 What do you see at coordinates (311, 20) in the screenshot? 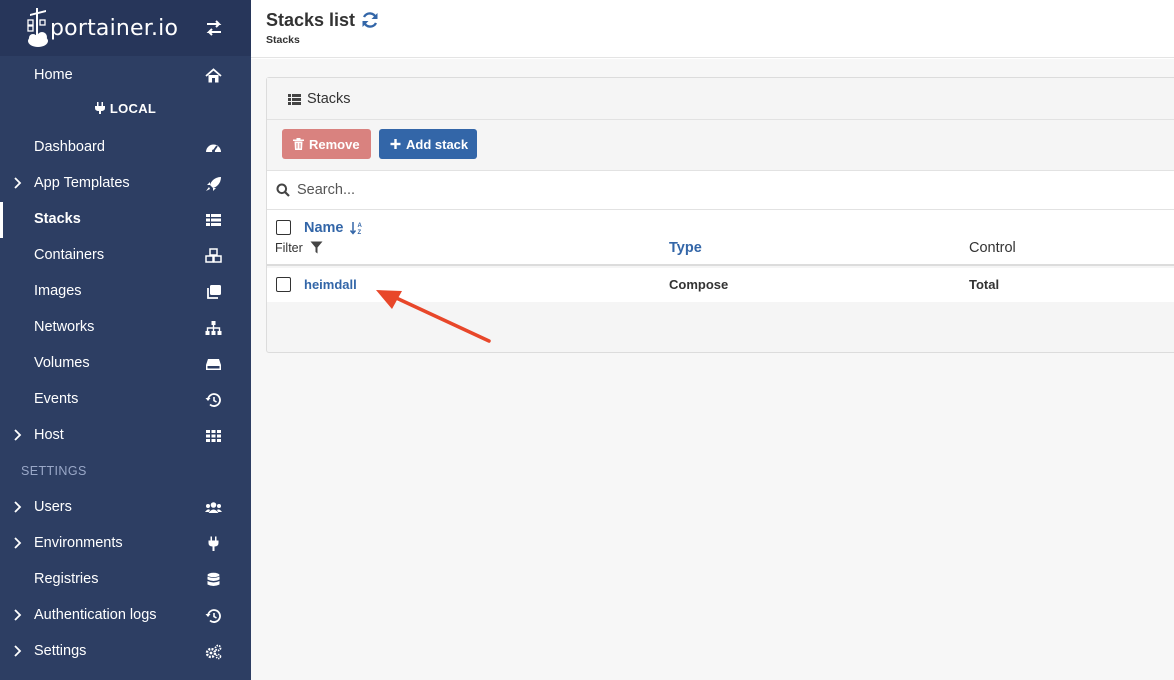
I see `page-title: Stacks list` at bounding box center [311, 20].